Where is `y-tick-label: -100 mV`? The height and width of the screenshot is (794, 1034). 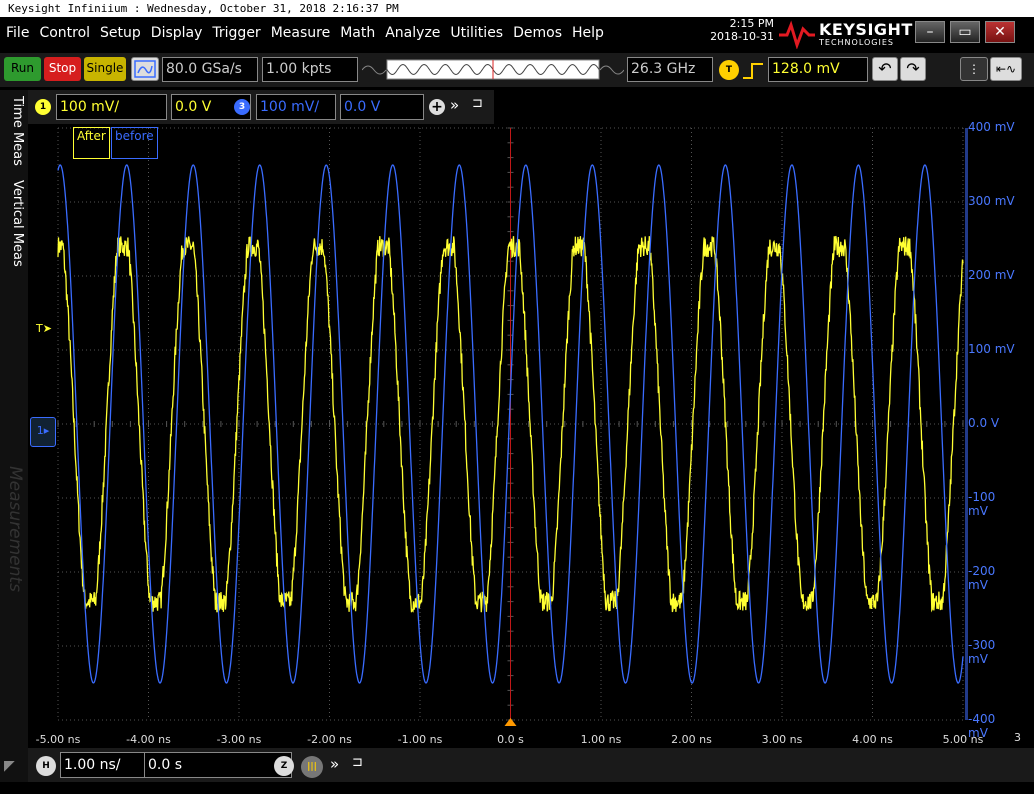 y-tick-label: -100 mV is located at coordinates (982, 504).